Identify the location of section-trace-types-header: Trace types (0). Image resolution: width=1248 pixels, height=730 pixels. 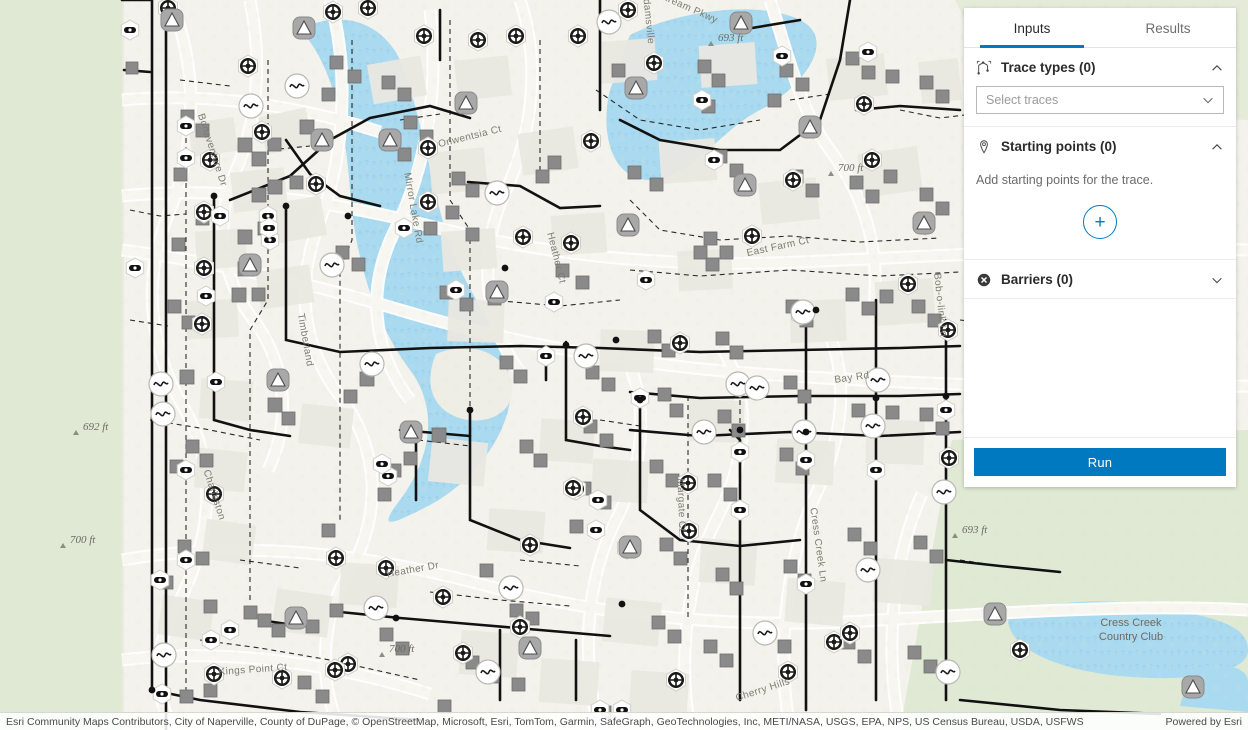
(1100, 67).